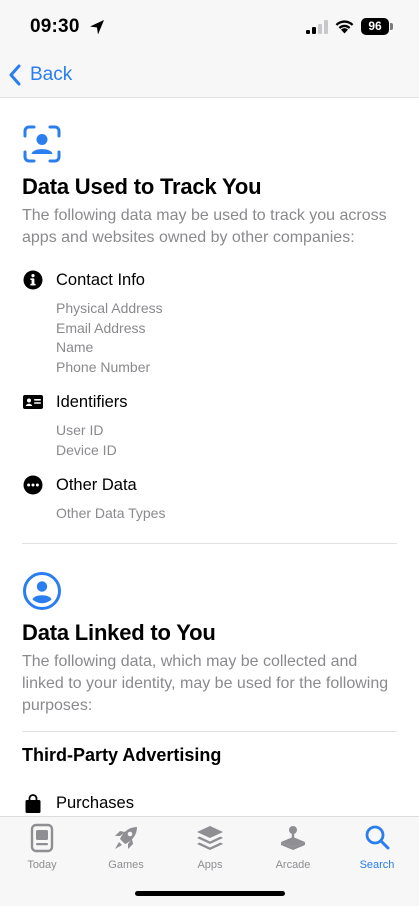 This screenshot has height=906, width=419. Describe the element at coordinates (42, 144) in the screenshot. I see `tracking-person-icon` at that location.